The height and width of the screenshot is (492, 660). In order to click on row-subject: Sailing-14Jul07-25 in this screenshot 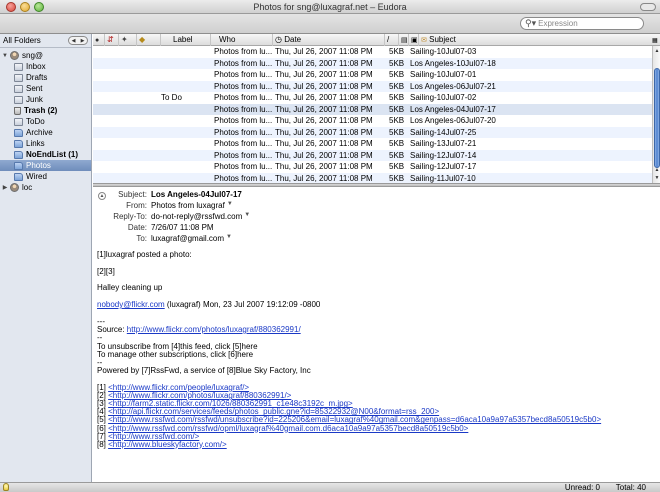, I will do `click(443, 132)`.